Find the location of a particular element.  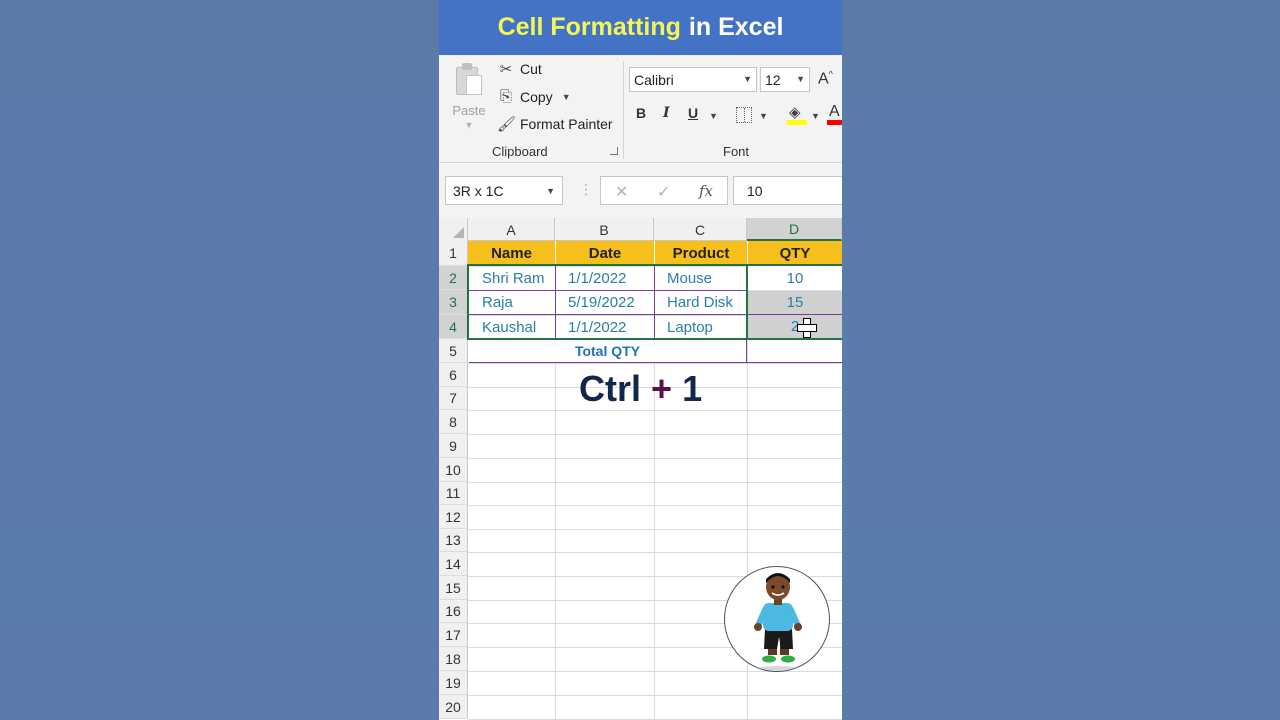

name-box: 3R x 1C ▼ is located at coordinates (504, 190).